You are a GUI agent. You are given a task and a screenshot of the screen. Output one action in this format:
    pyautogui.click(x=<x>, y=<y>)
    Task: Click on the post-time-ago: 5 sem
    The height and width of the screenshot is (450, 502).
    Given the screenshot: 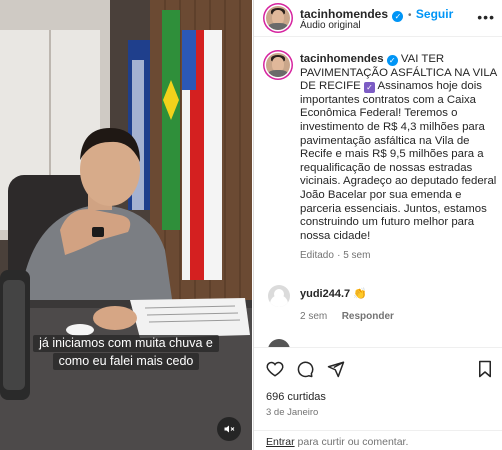 What is the action you would take?
    pyautogui.click(x=357, y=256)
    